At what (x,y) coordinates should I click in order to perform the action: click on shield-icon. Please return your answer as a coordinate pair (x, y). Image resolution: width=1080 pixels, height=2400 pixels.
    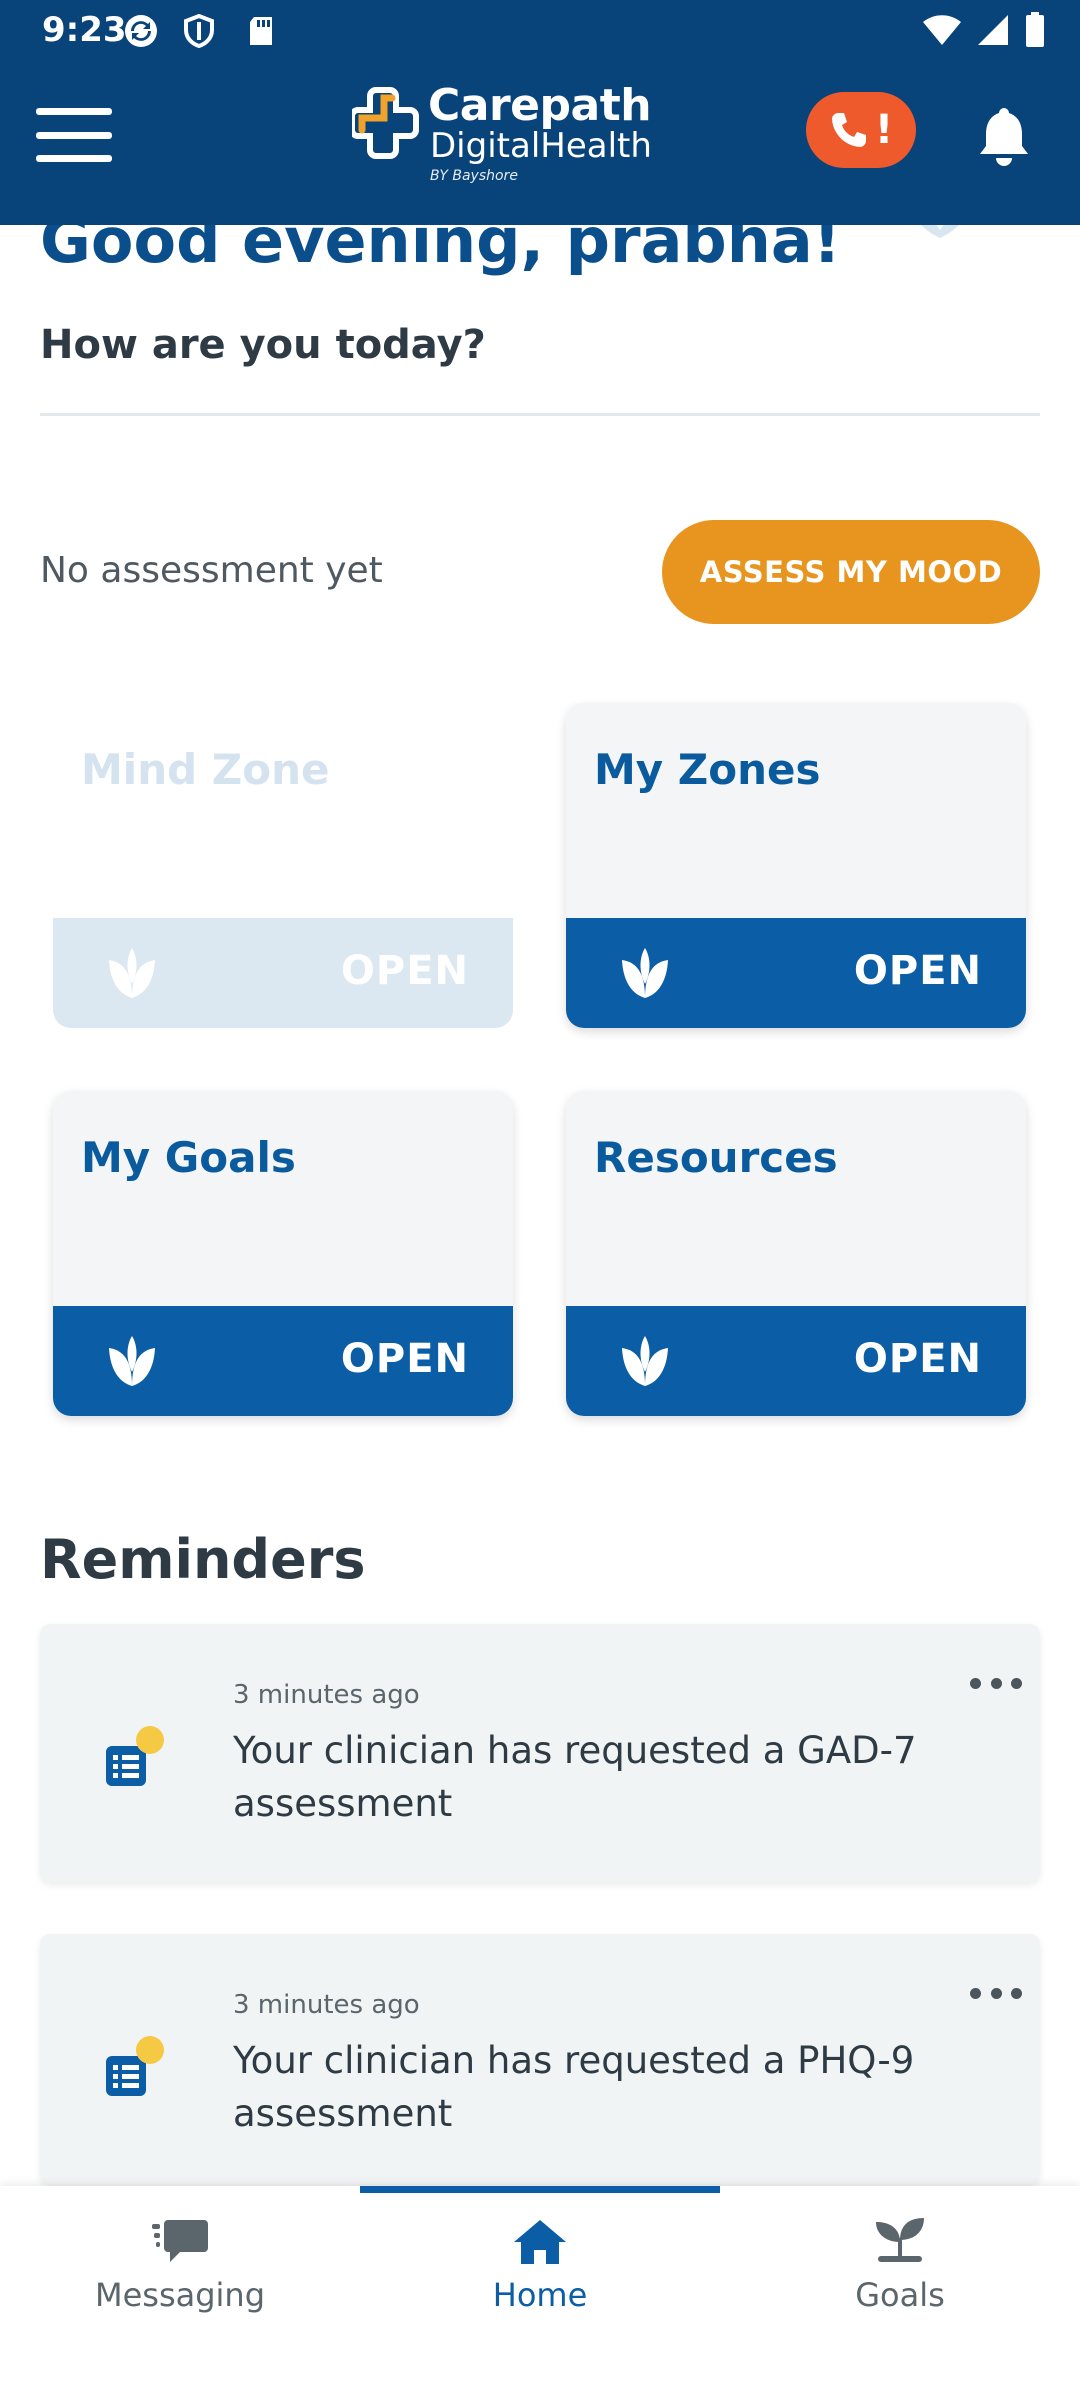
    Looking at the image, I should click on (199, 31).